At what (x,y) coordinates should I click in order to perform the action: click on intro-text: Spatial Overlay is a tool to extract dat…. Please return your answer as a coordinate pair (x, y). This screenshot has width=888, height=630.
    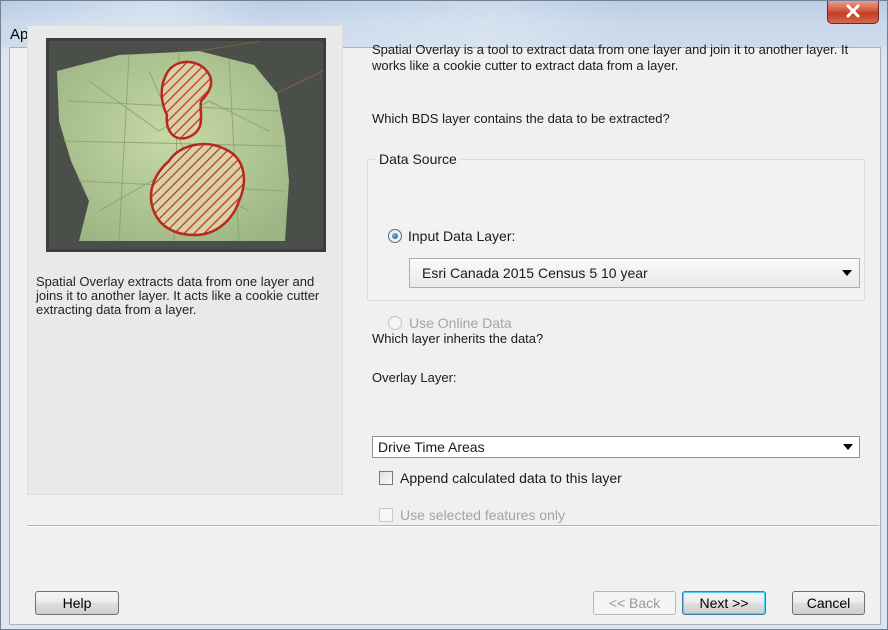
    Looking at the image, I should click on (610, 57).